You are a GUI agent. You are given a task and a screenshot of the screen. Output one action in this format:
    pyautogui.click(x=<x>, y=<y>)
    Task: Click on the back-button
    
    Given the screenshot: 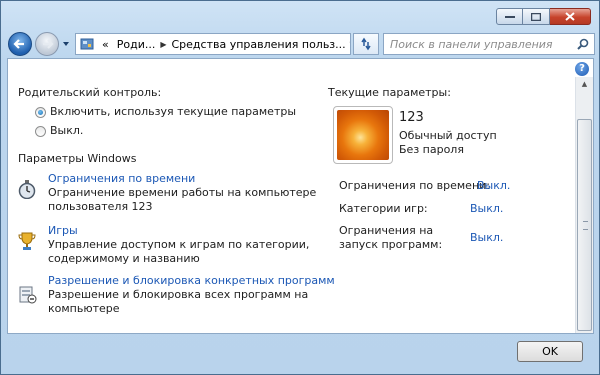 What is the action you would take?
    pyautogui.click(x=20, y=44)
    